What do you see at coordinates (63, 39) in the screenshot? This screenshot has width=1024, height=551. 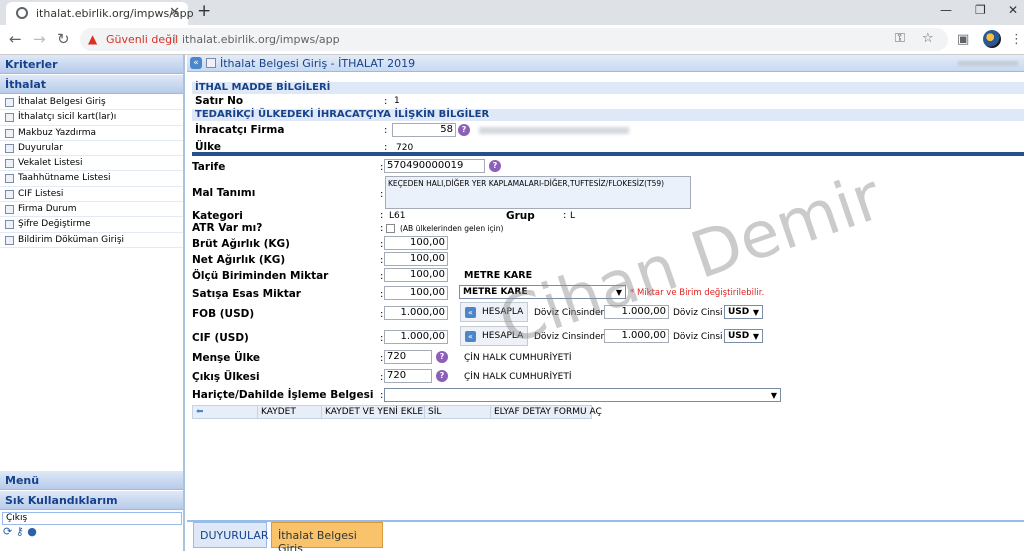 I see `reload-icon: ↻` at bounding box center [63, 39].